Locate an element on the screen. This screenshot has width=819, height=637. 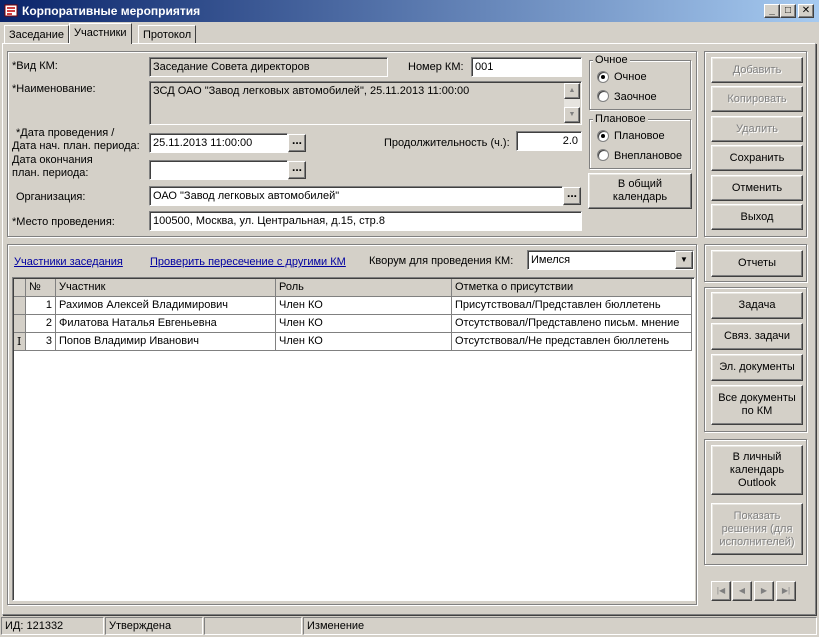
table-header-role: Роль is located at coordinates (364, 288).